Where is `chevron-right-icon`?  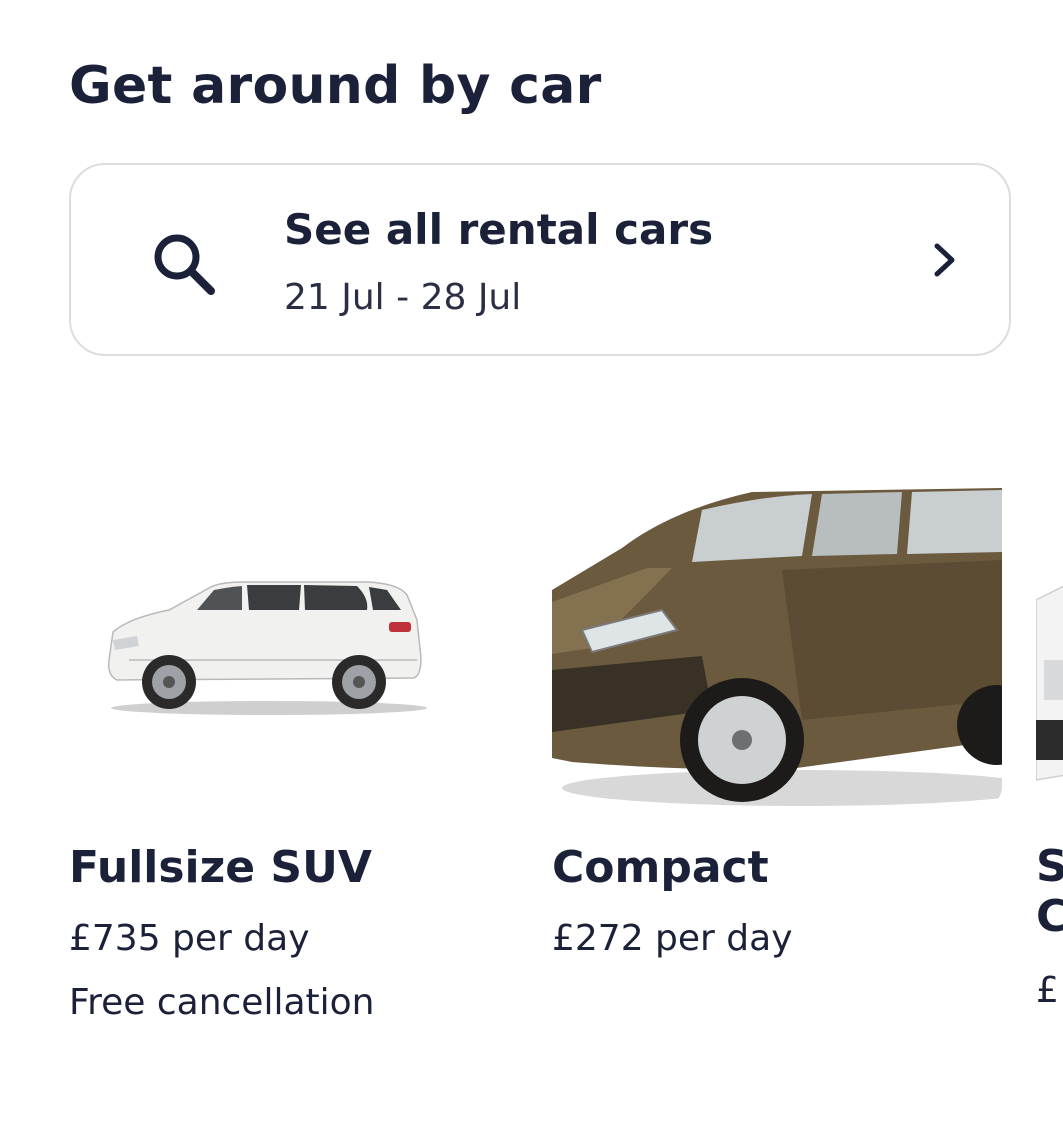 chevron-right-icon is located at coordinates (944, 260).